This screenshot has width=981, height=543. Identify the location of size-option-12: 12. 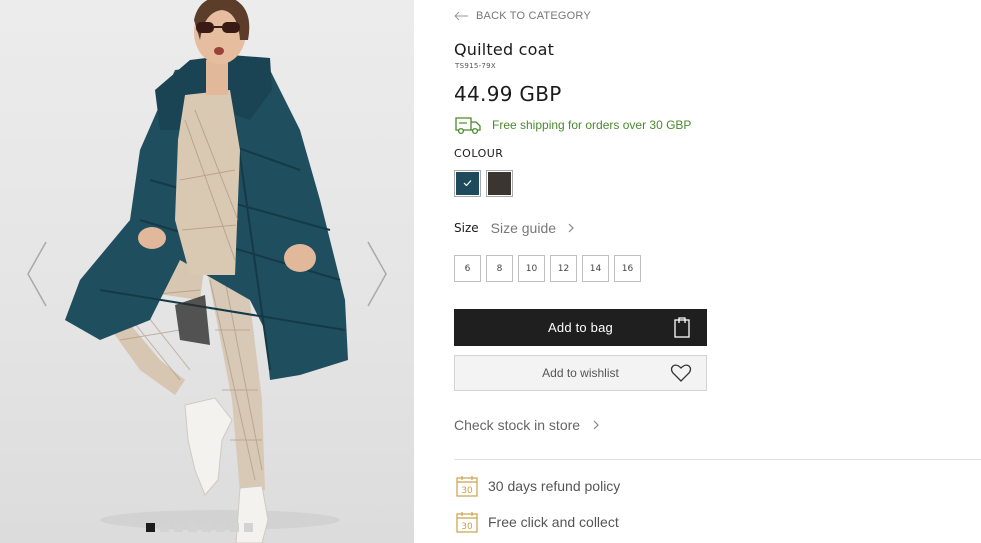
(563, 268).